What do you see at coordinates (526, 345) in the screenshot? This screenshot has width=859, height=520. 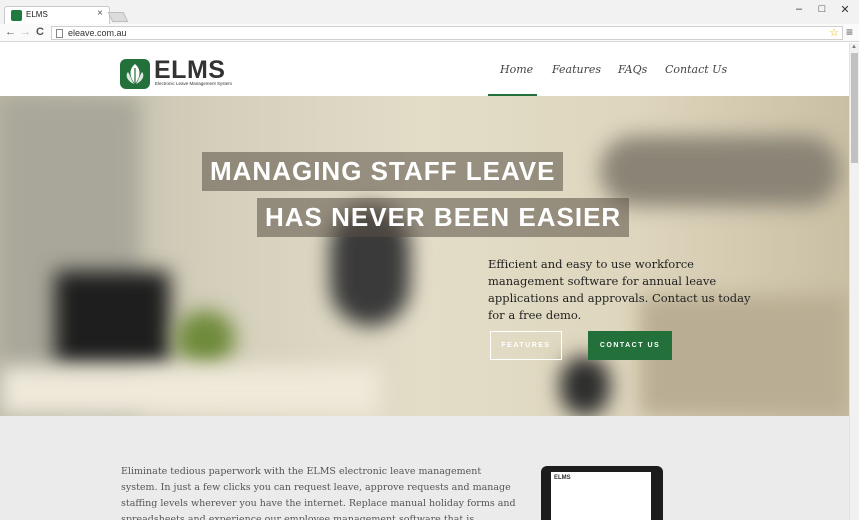 I see `features-button: FEATURES` at bounding box center [526, 345].